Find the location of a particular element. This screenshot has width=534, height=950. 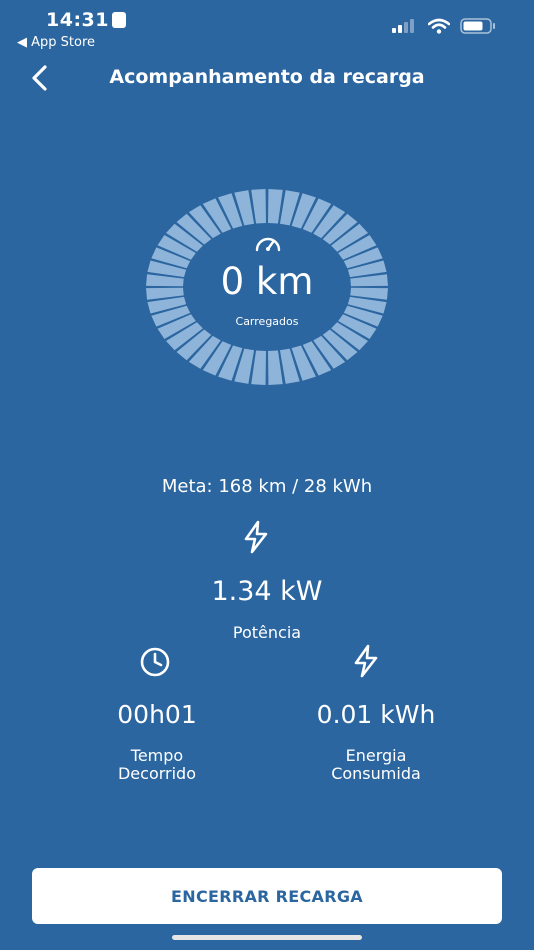

wifi-icon is located at coordinates (439, 26).